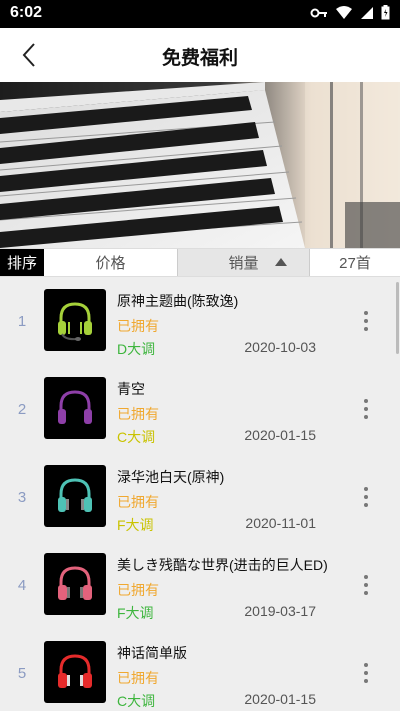  What do you see at coordinates (397, 318) in the screenshot?
I see `list-scrollbar` at bounding box center [397, 318].